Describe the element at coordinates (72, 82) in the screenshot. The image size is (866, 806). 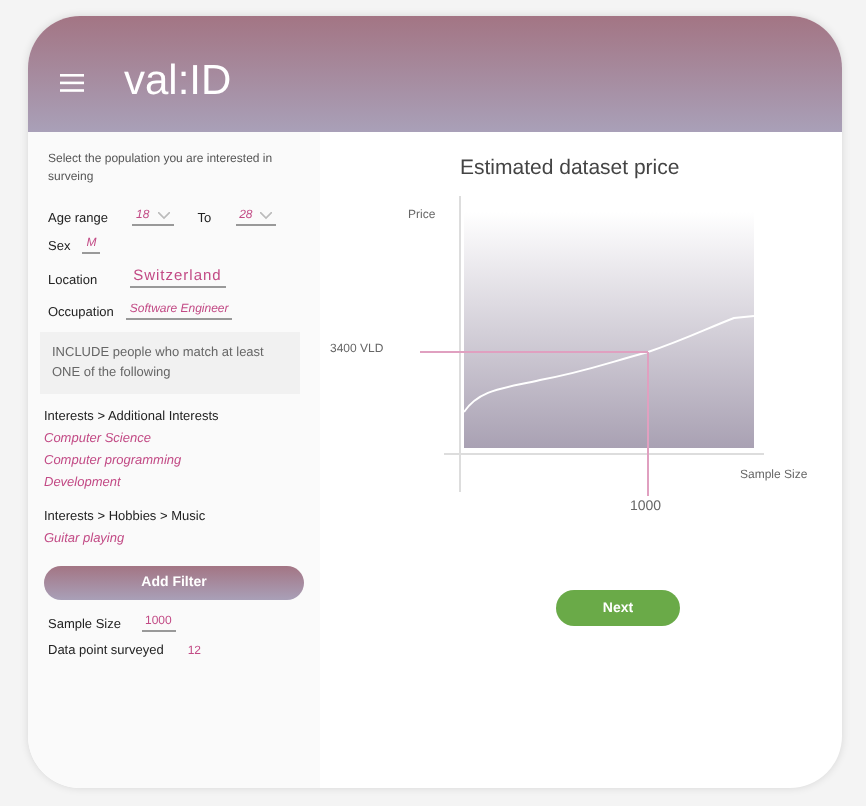
I see `menu-icon` at that location.